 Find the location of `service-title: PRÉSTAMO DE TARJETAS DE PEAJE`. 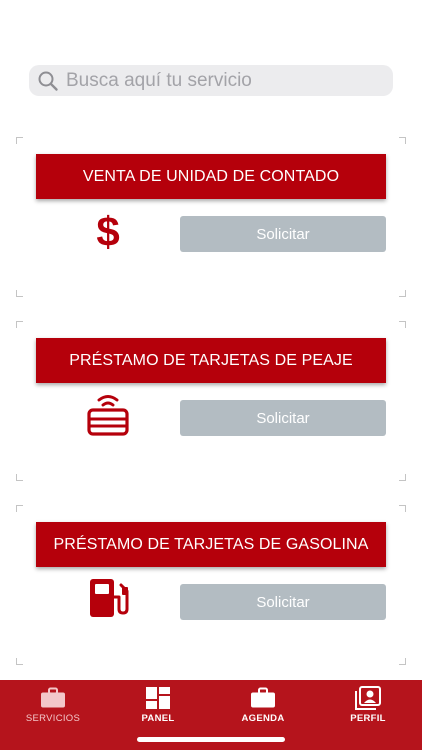

service-title: PRÉSTAMO DE TARJETAS DE PEAJE is located at coordinates (211, 360).